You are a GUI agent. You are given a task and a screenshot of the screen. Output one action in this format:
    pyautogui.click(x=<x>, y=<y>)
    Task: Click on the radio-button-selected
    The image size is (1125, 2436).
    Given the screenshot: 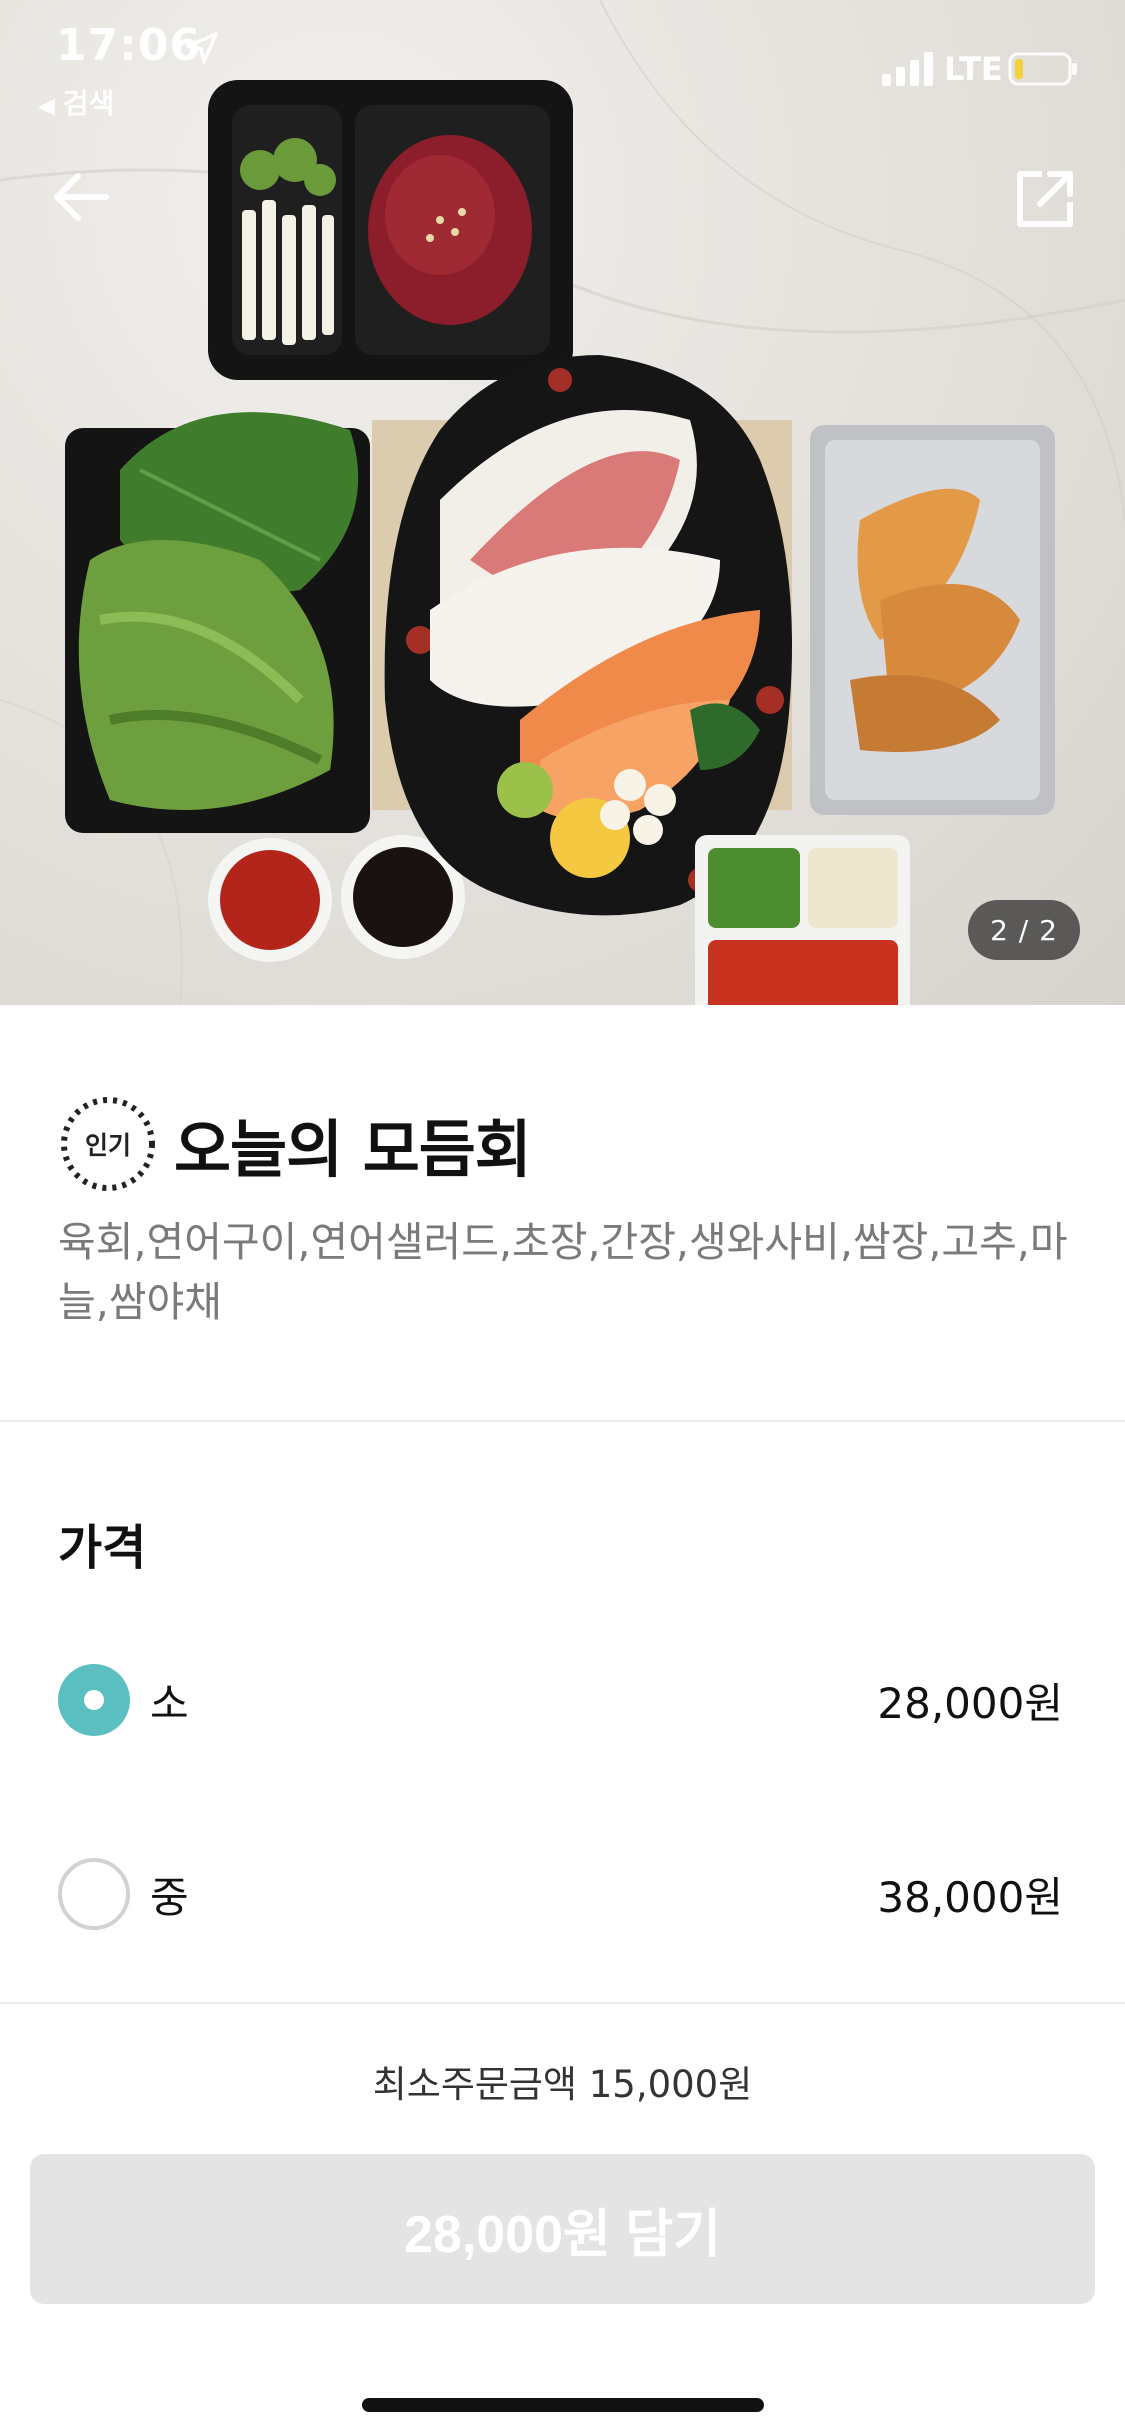 What is the action you would take?
    pyautogui.click(x=94, y=1700)
    